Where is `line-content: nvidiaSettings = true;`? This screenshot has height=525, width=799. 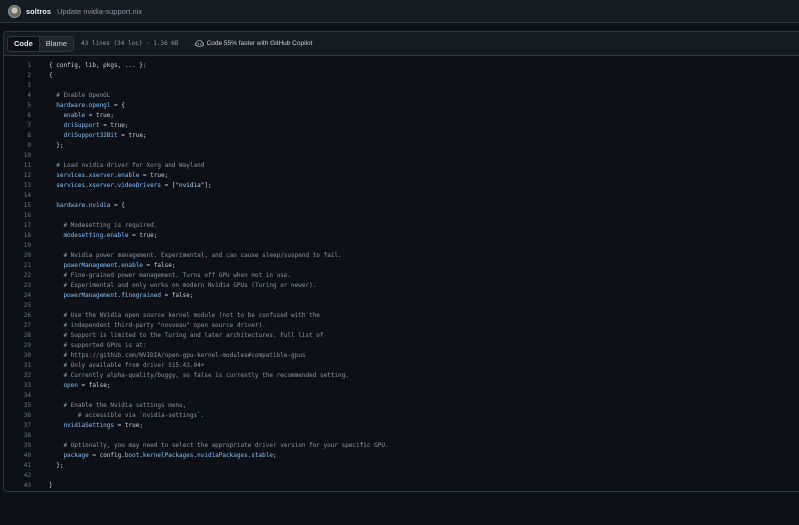
line-content: nvidiaSettings = true; is located at coordinates (87, 426).